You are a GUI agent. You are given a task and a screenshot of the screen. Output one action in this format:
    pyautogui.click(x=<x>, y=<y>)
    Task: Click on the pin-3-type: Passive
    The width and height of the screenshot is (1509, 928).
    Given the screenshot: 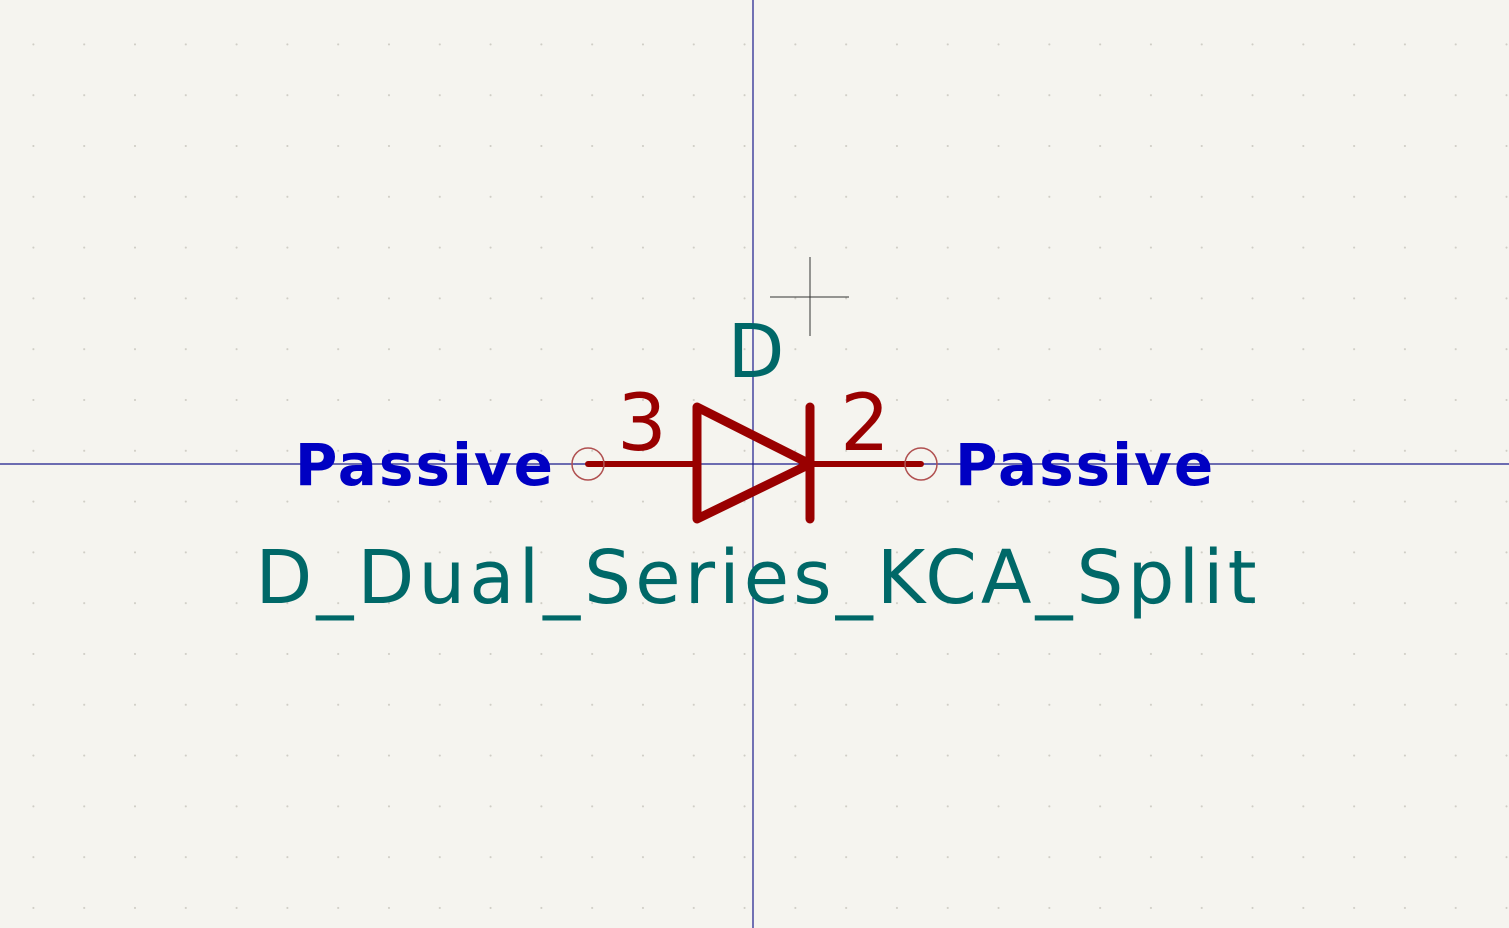 What is the action you would take?
    pyautogui.click(x=425, y=465)
    